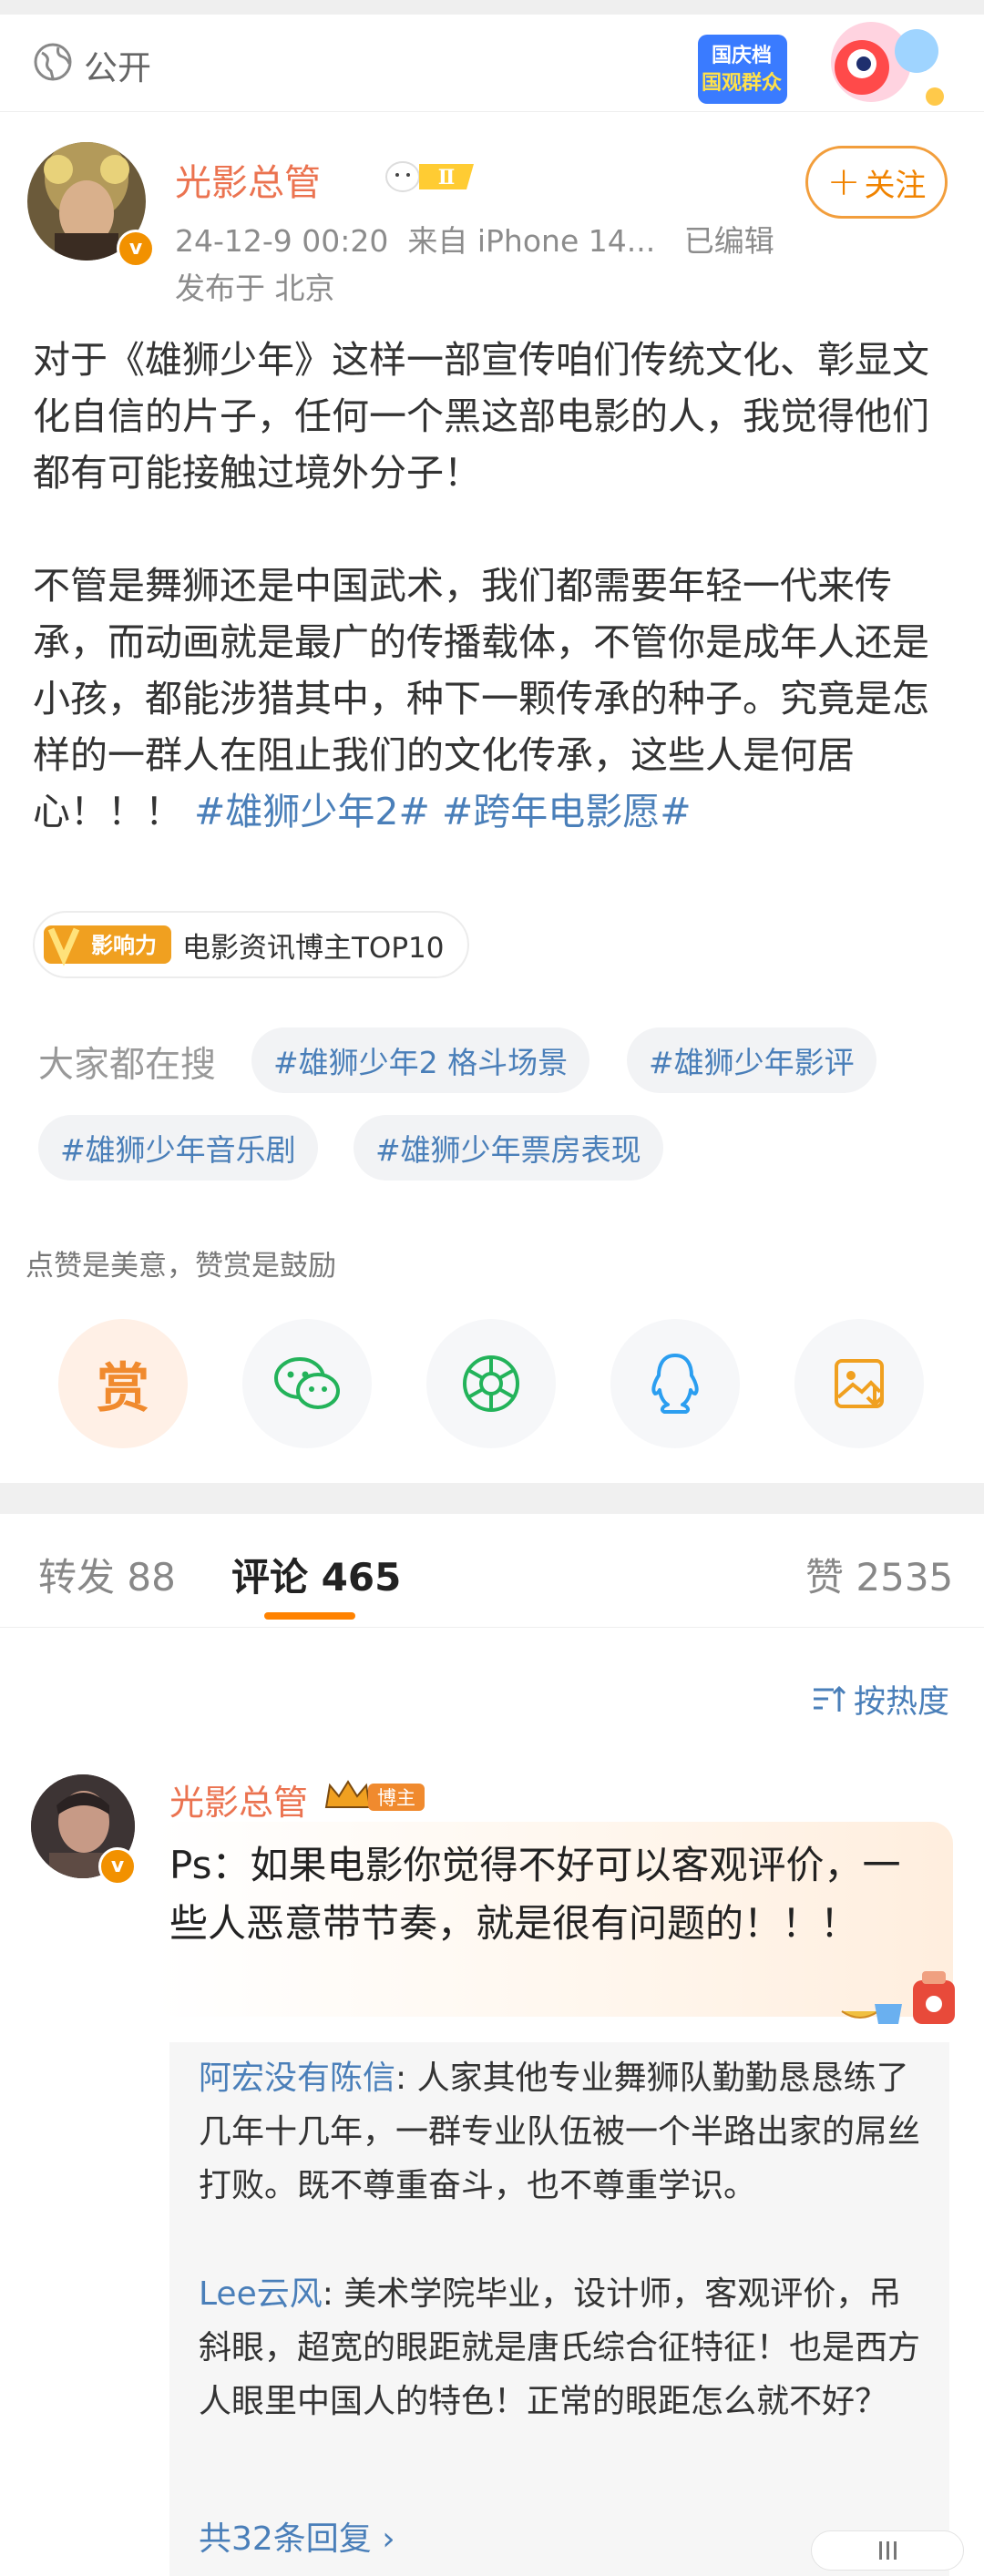  I want to click on post-meta: 24-12-9 00:20 来自 iPhone 14... 已编辑, so click(475, 239).